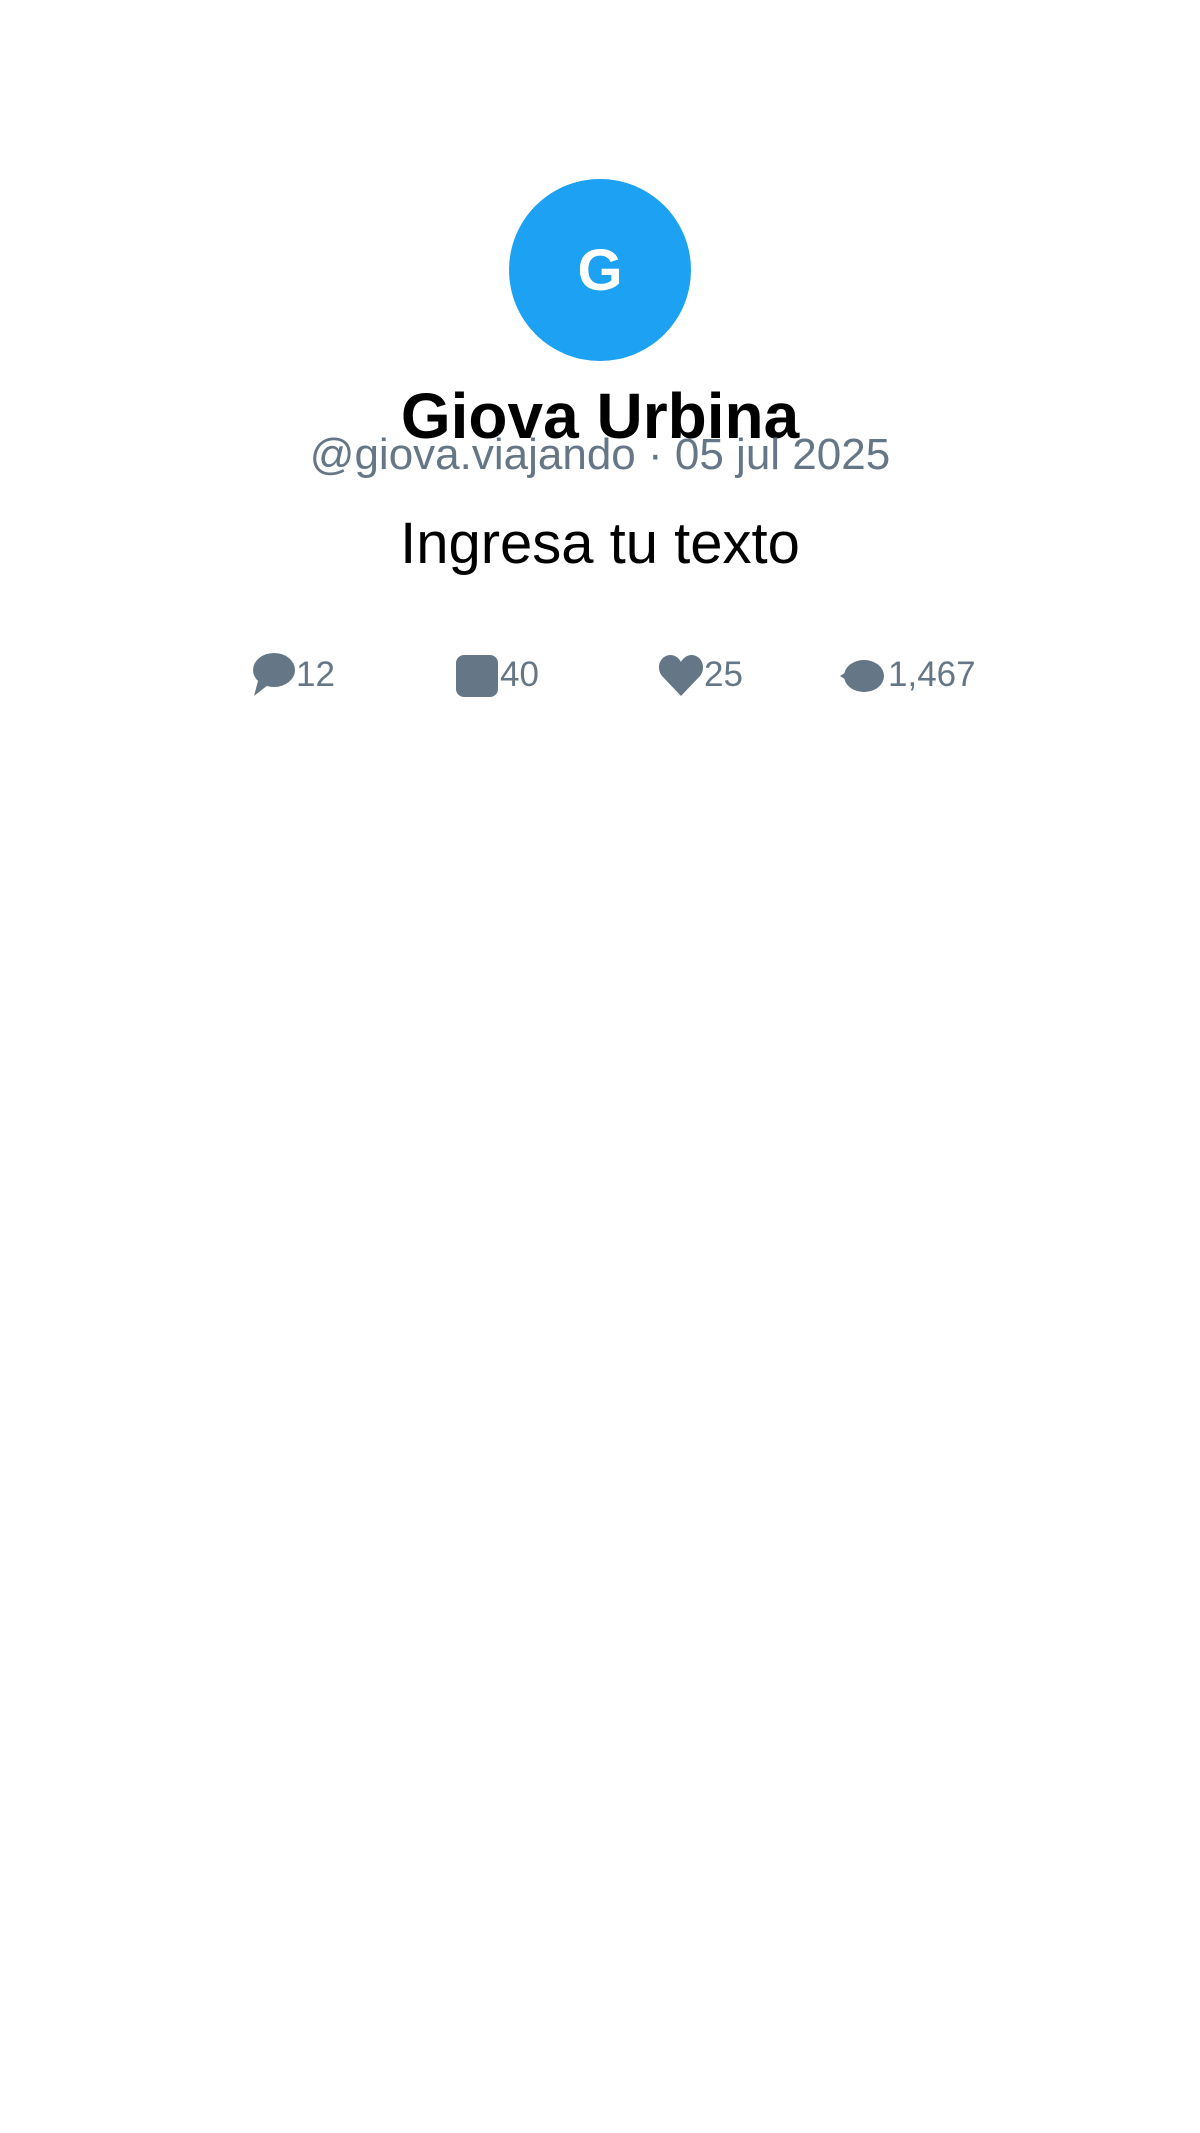  What do you see at coordinates (862, 676) in the screenshot?
I see `eye-icon` at bounding box center [862, 676].